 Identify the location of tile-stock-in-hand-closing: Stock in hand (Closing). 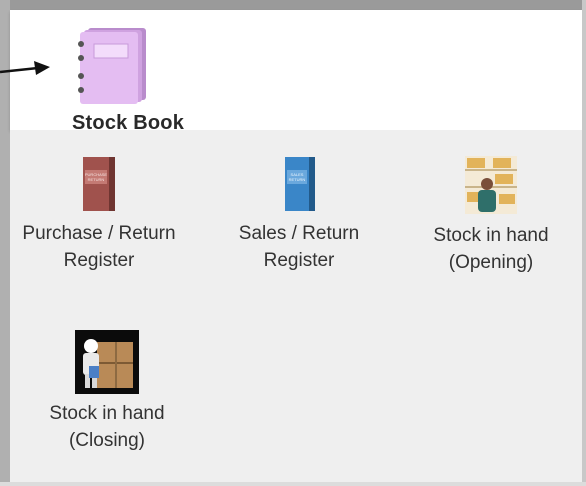
(107, 392).